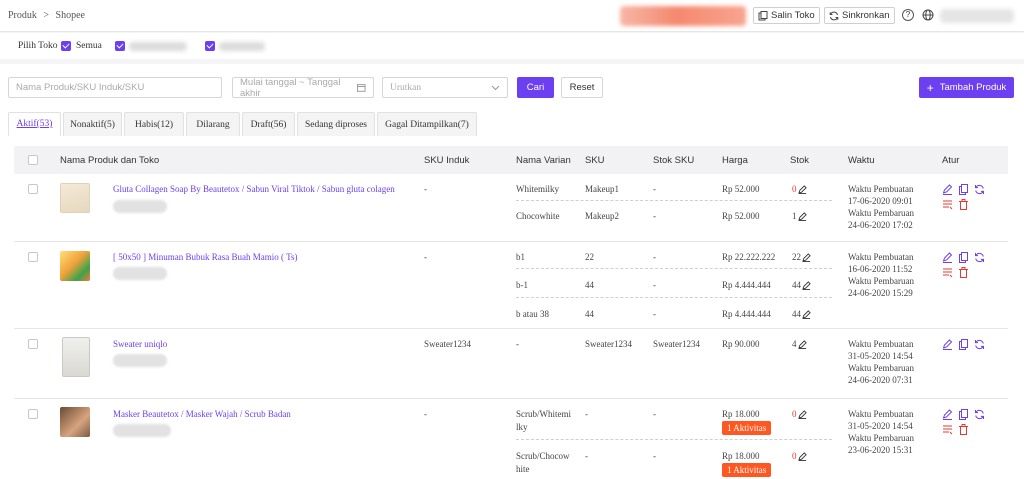 This screenshot has height=479, width=1024. What do you see at coordinates (595, 160) in the screenshot?
I see `col-sku: SKU` at bounding box center [595, 160].